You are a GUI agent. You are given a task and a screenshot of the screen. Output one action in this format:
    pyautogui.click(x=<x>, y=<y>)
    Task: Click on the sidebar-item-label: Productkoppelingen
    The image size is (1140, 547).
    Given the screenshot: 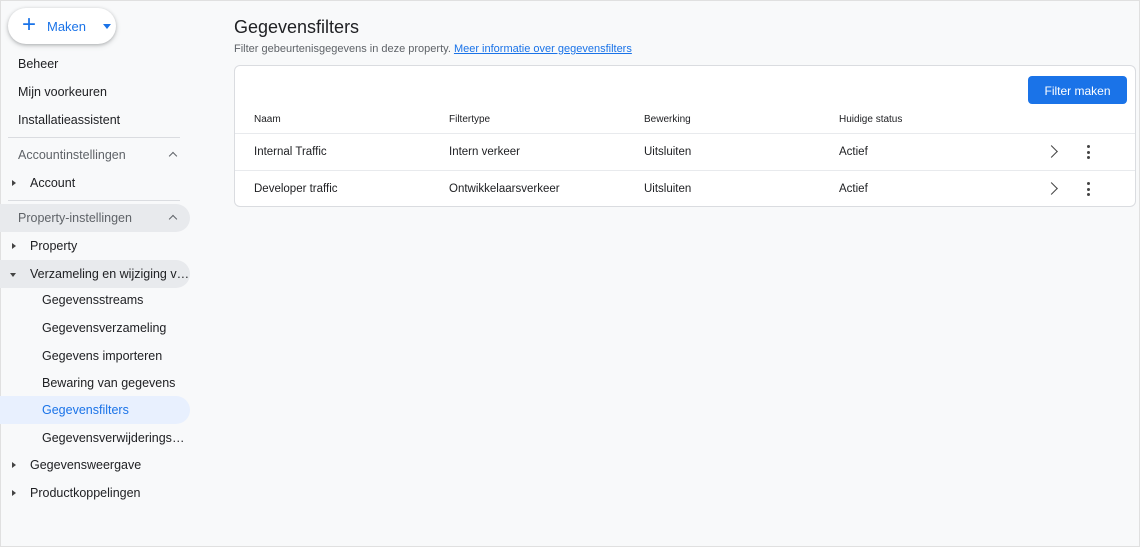 What is the action you would take?
    pyautogui.click(x=85, y=493)
    